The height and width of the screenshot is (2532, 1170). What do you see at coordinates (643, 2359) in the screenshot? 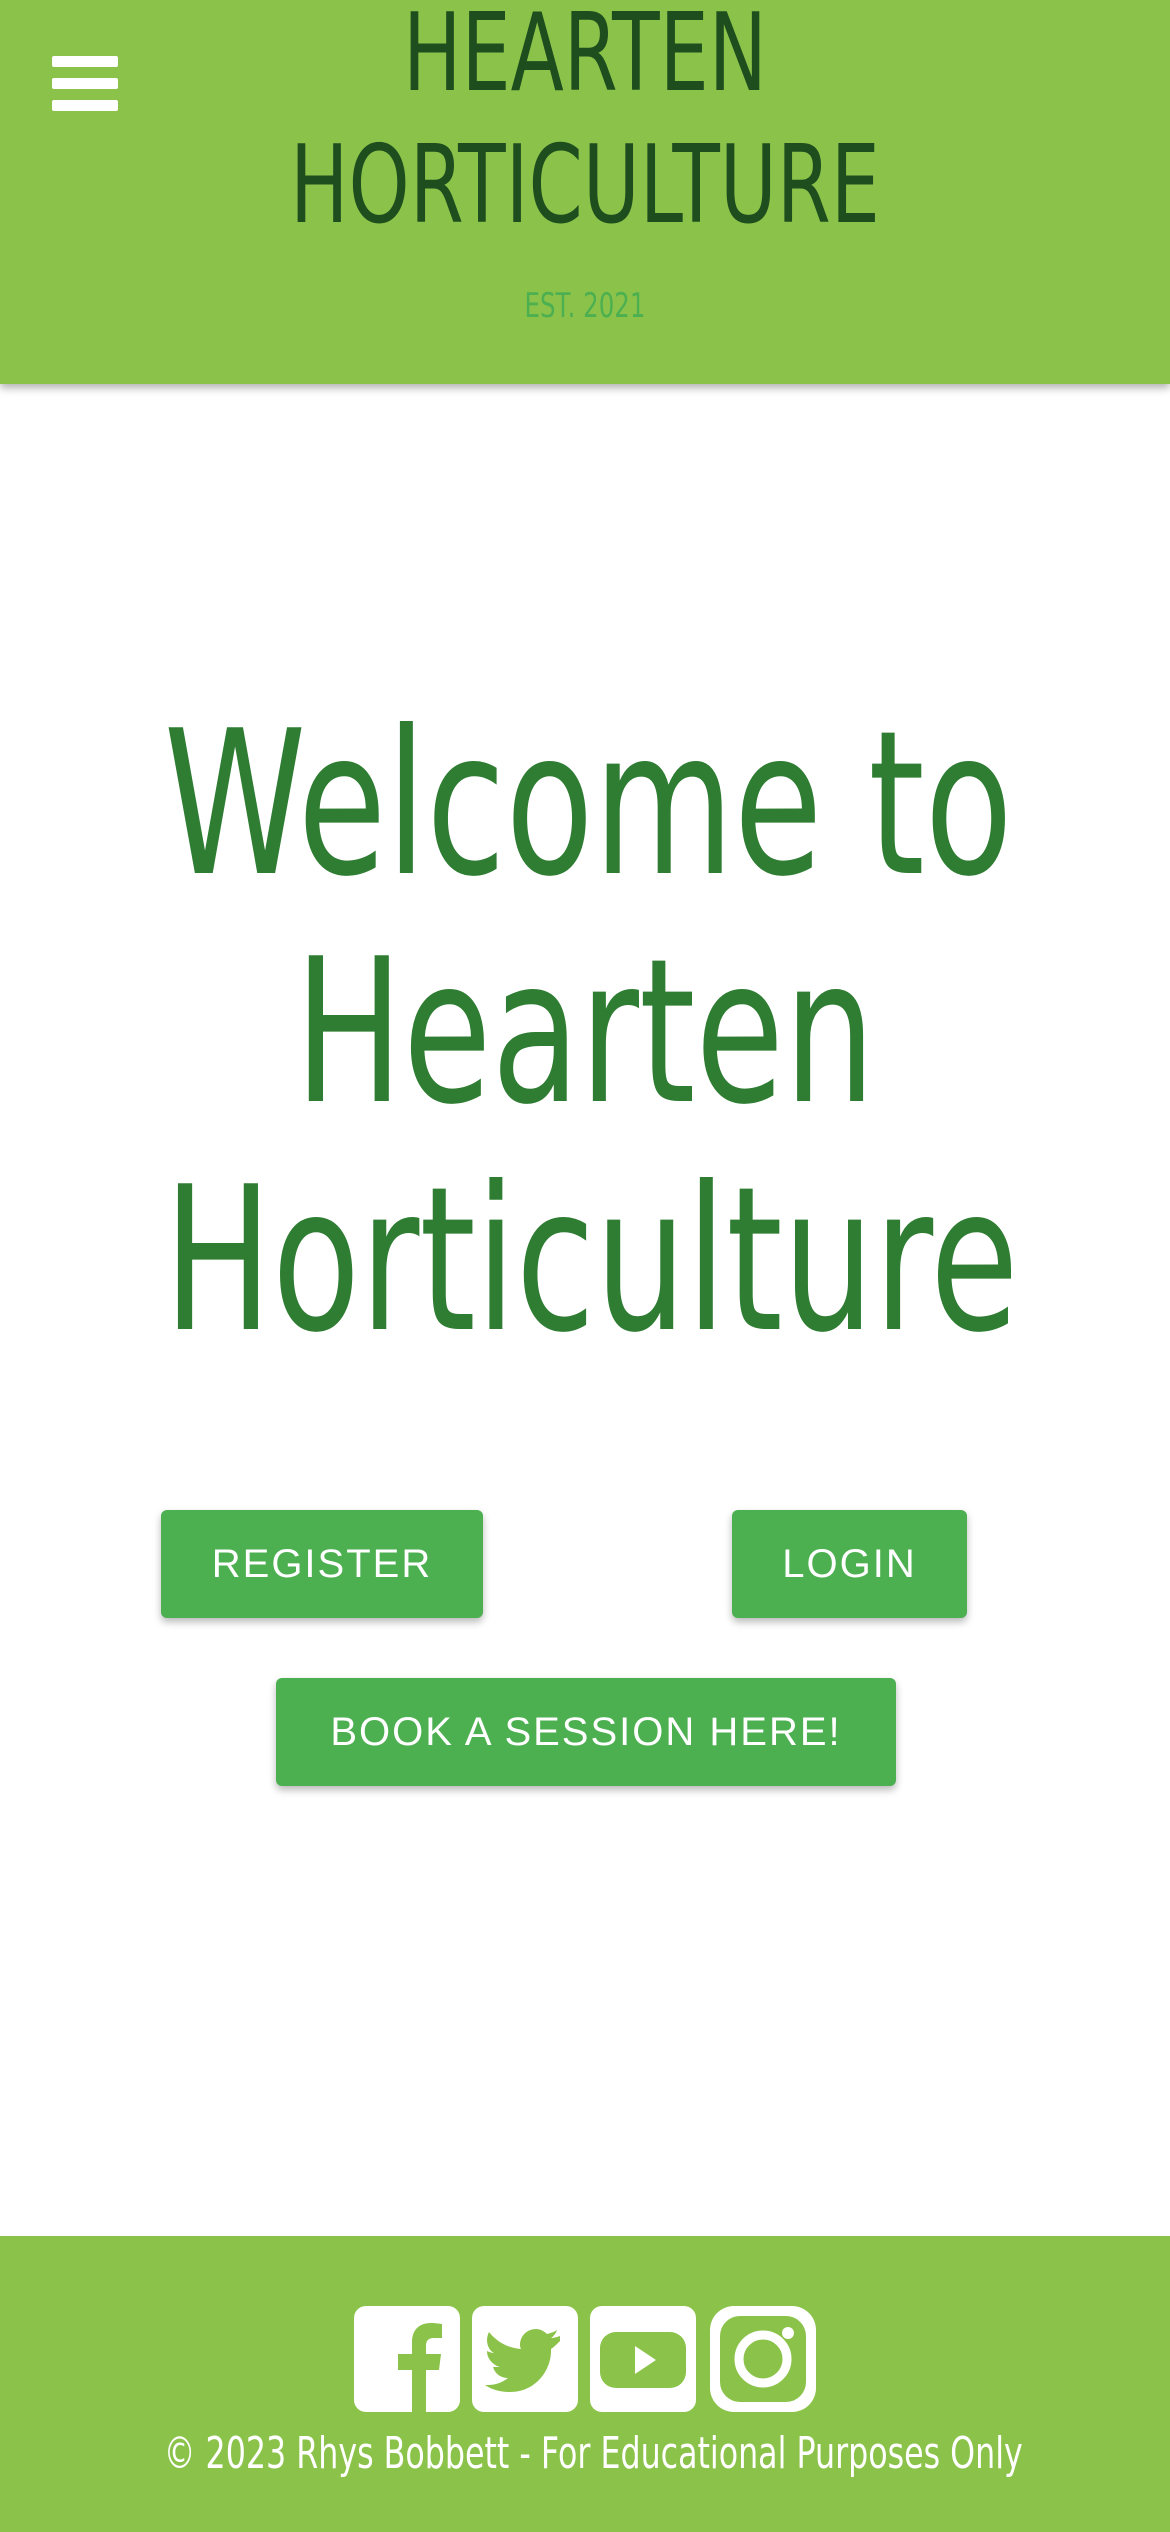
I see `youtube-icon` at bounding box center [643, 2359].